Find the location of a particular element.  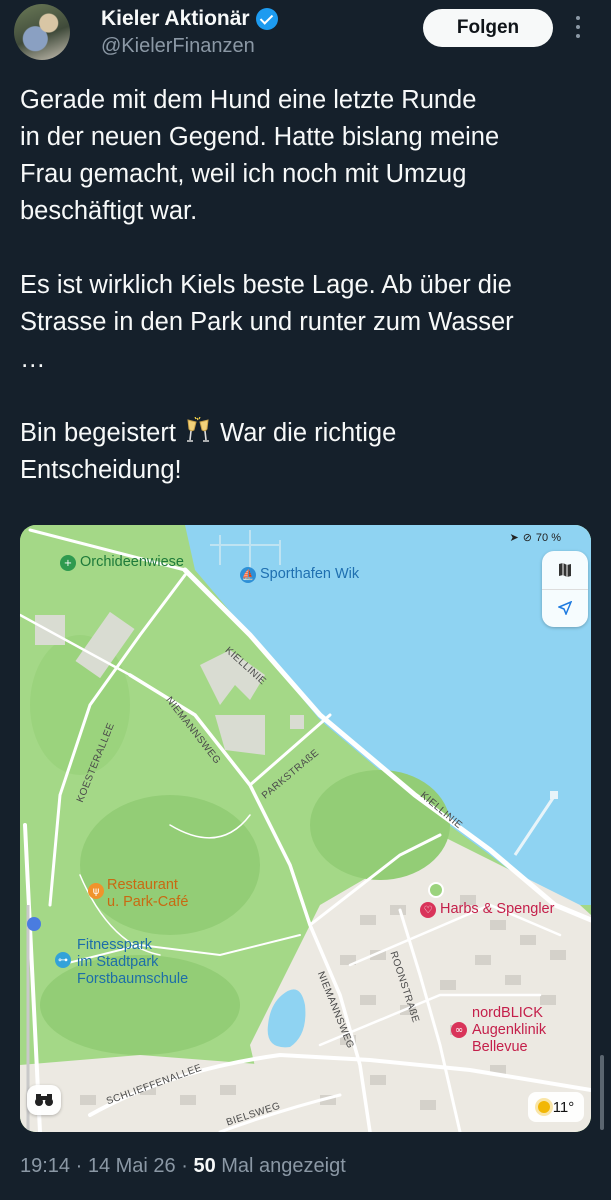

author-name: Kieler Aktionär is located at coordinates (175, 19).